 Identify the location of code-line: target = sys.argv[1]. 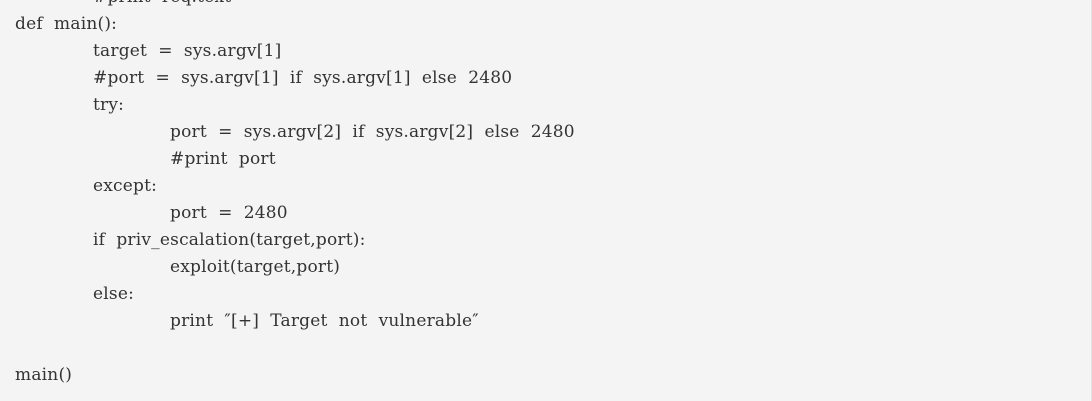
(187, 51).